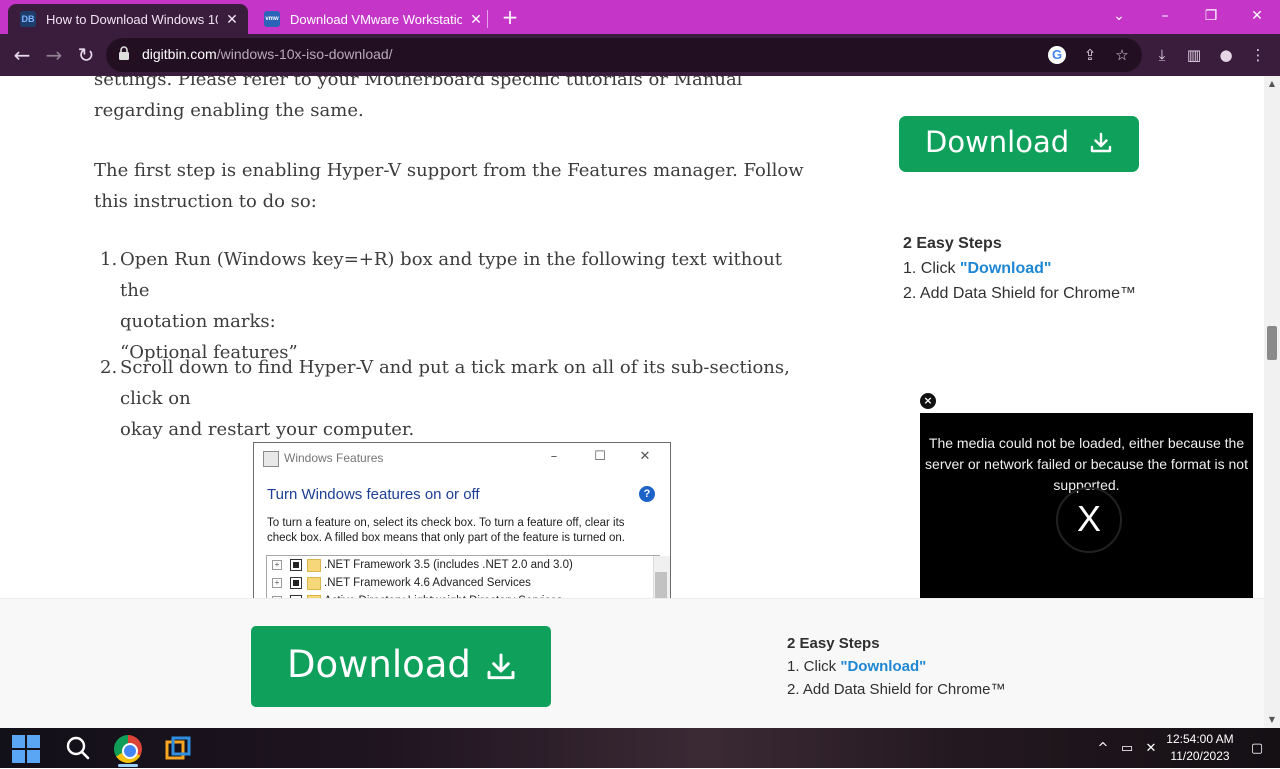 The image size is (1280, 769). Describe the element at coordinates (1226, 55) in the screenshot. I see `profile-icon: ●` at that location.